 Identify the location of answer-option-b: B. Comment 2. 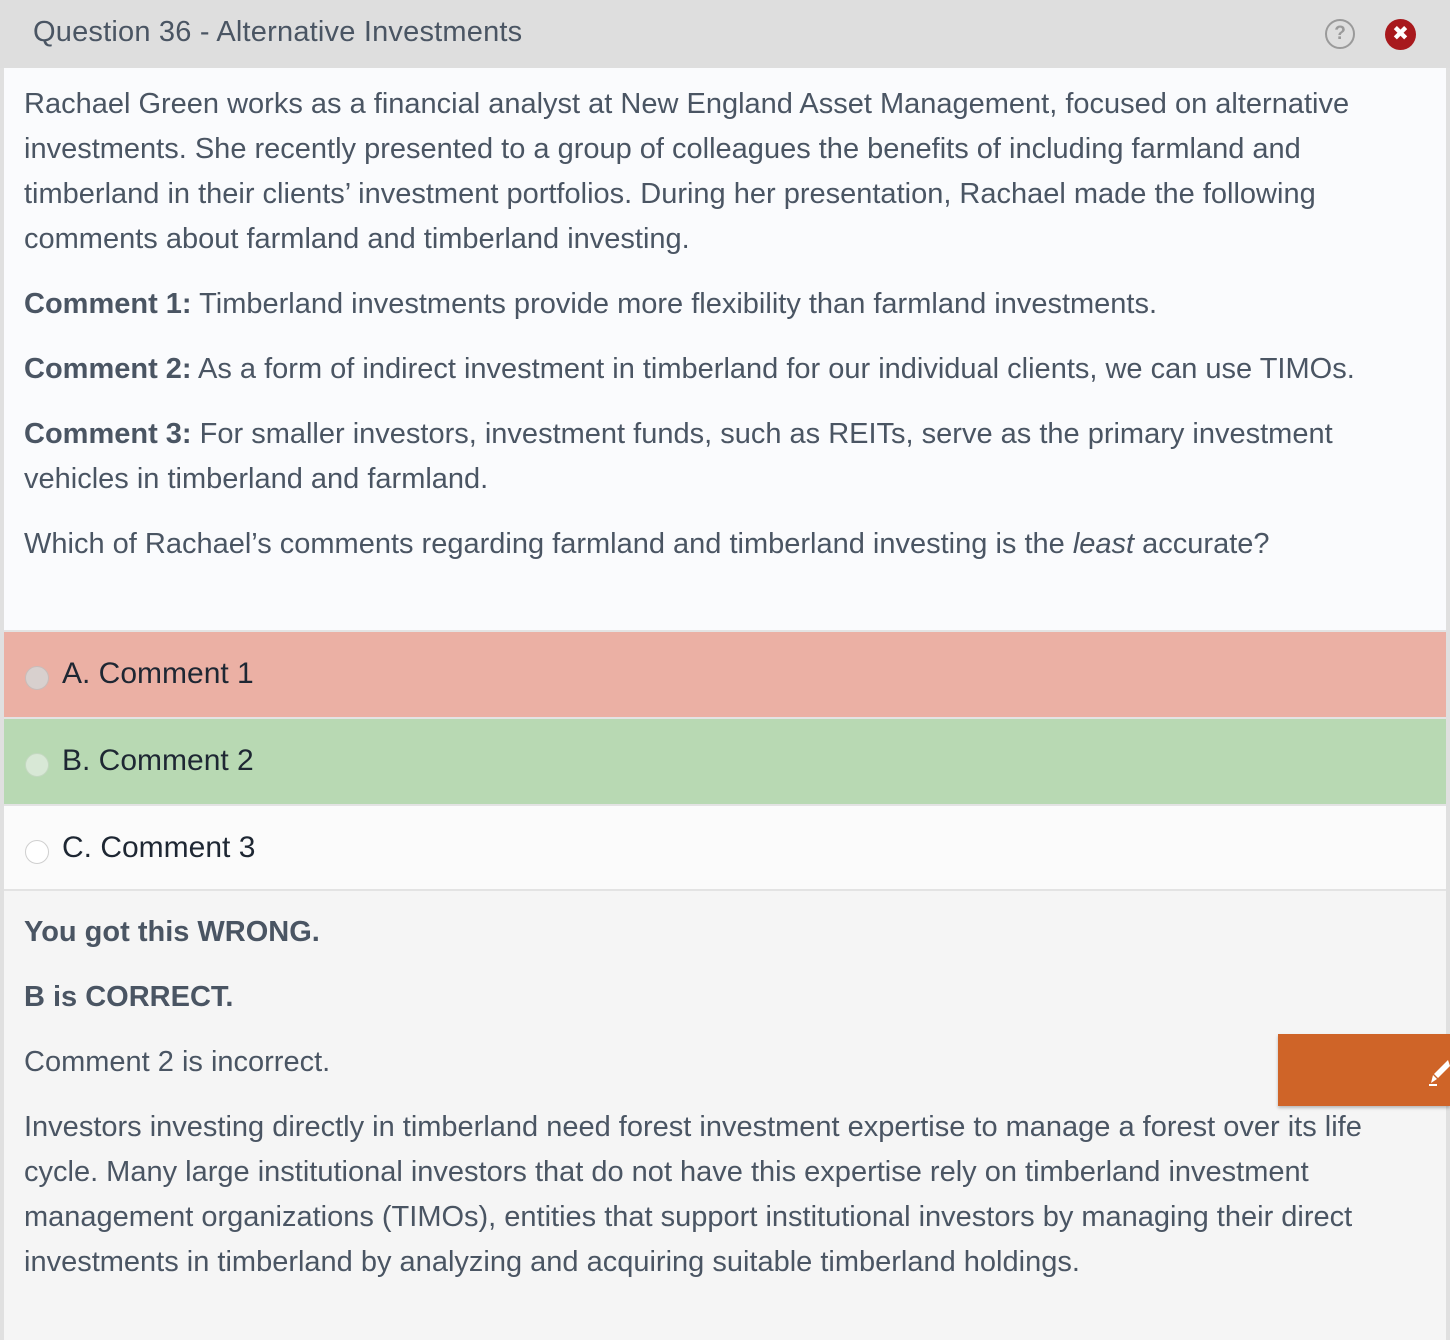
(725, 760).